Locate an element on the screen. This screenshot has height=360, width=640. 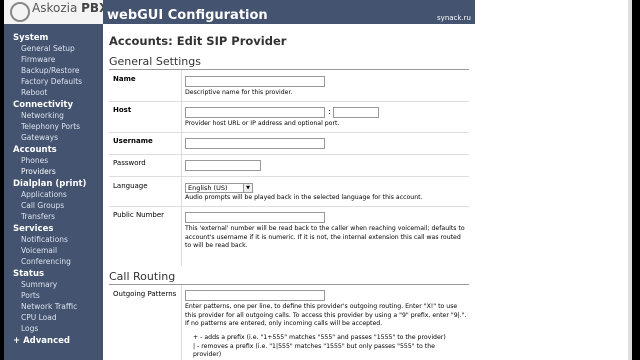
header-bar: webGUI Configuration synack.ru is located at coordinates (289, 12).